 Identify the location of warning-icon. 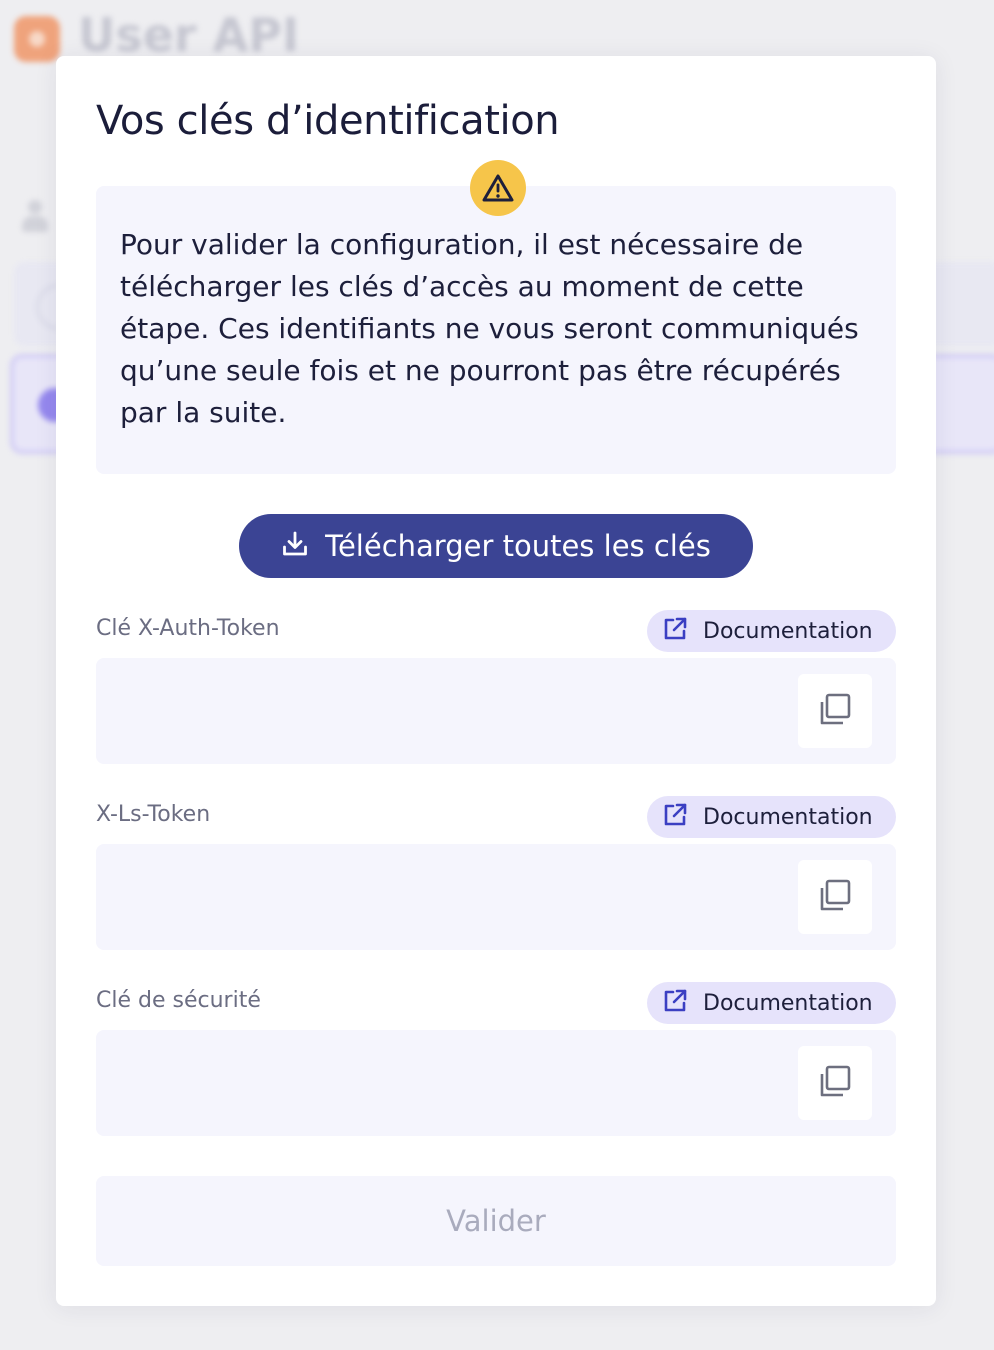
(498, 188).